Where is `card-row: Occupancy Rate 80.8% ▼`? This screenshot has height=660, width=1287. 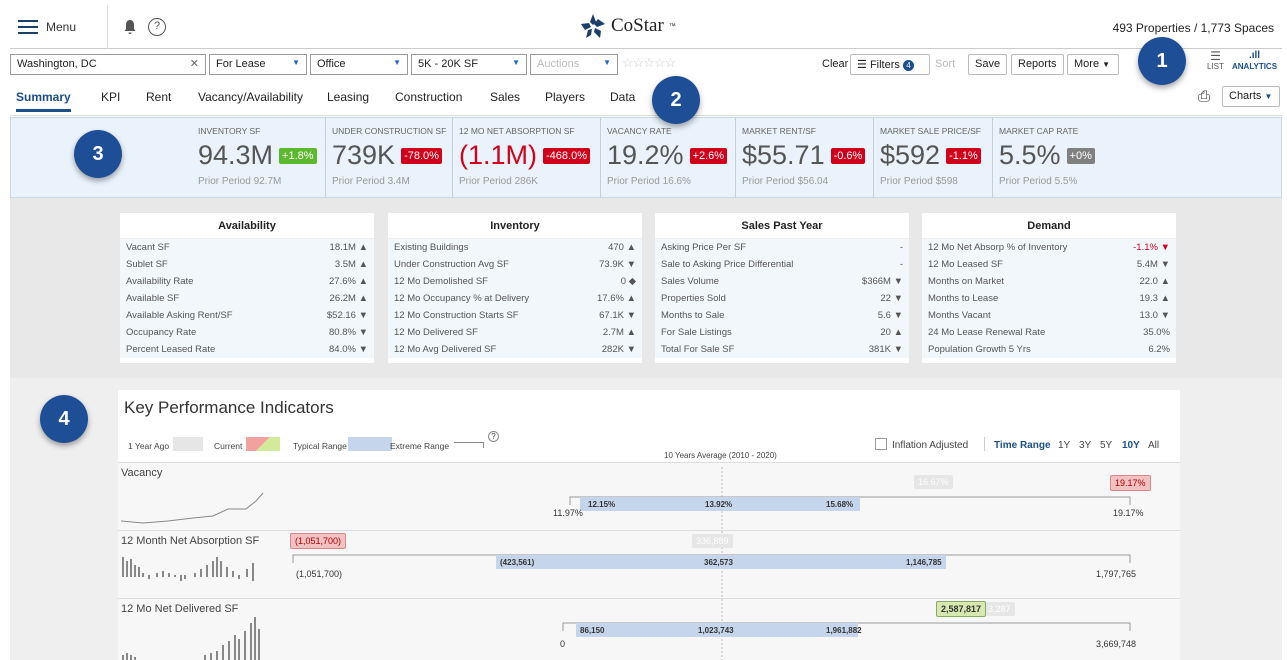 card-row: Occupancy Rate 80.8% ▼ is located at coordinates (247, 332).